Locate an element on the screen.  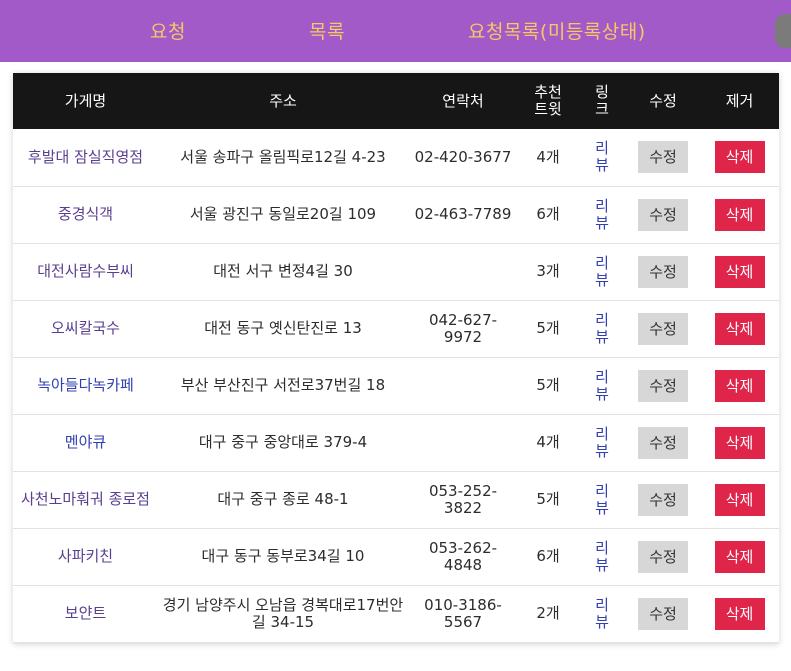
store-phone: 02-463-7789 is located at coordinates (463, 214).